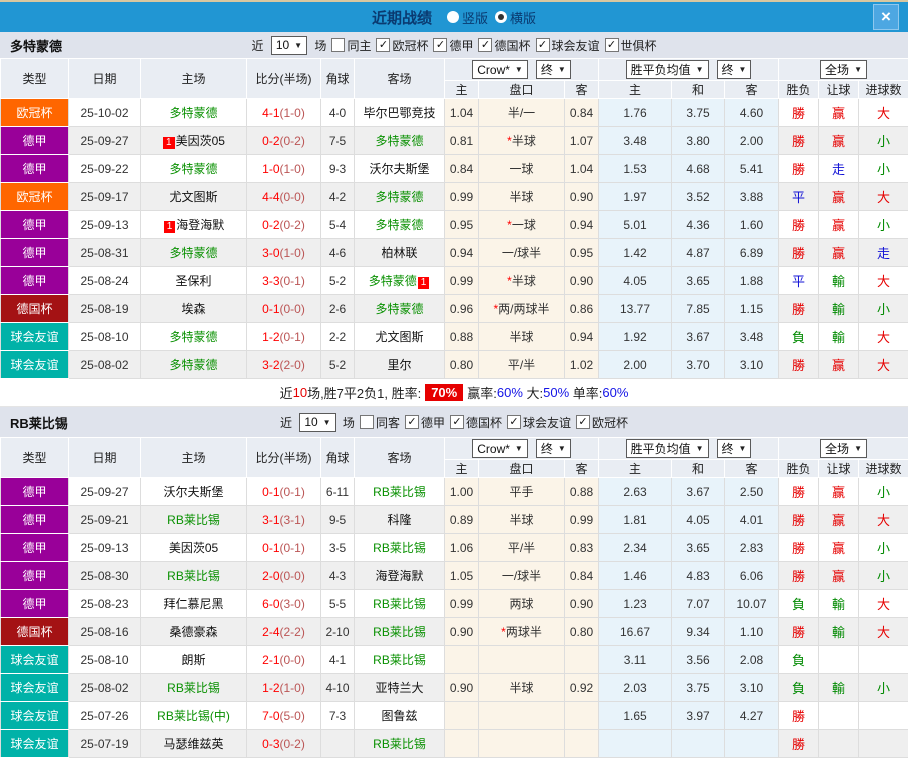 The width and height of the screenshot is (908, 758). Describe the element at coordinates (635, 113) in the screenshot. I see `avg-home-cell: 1.76` at that location.